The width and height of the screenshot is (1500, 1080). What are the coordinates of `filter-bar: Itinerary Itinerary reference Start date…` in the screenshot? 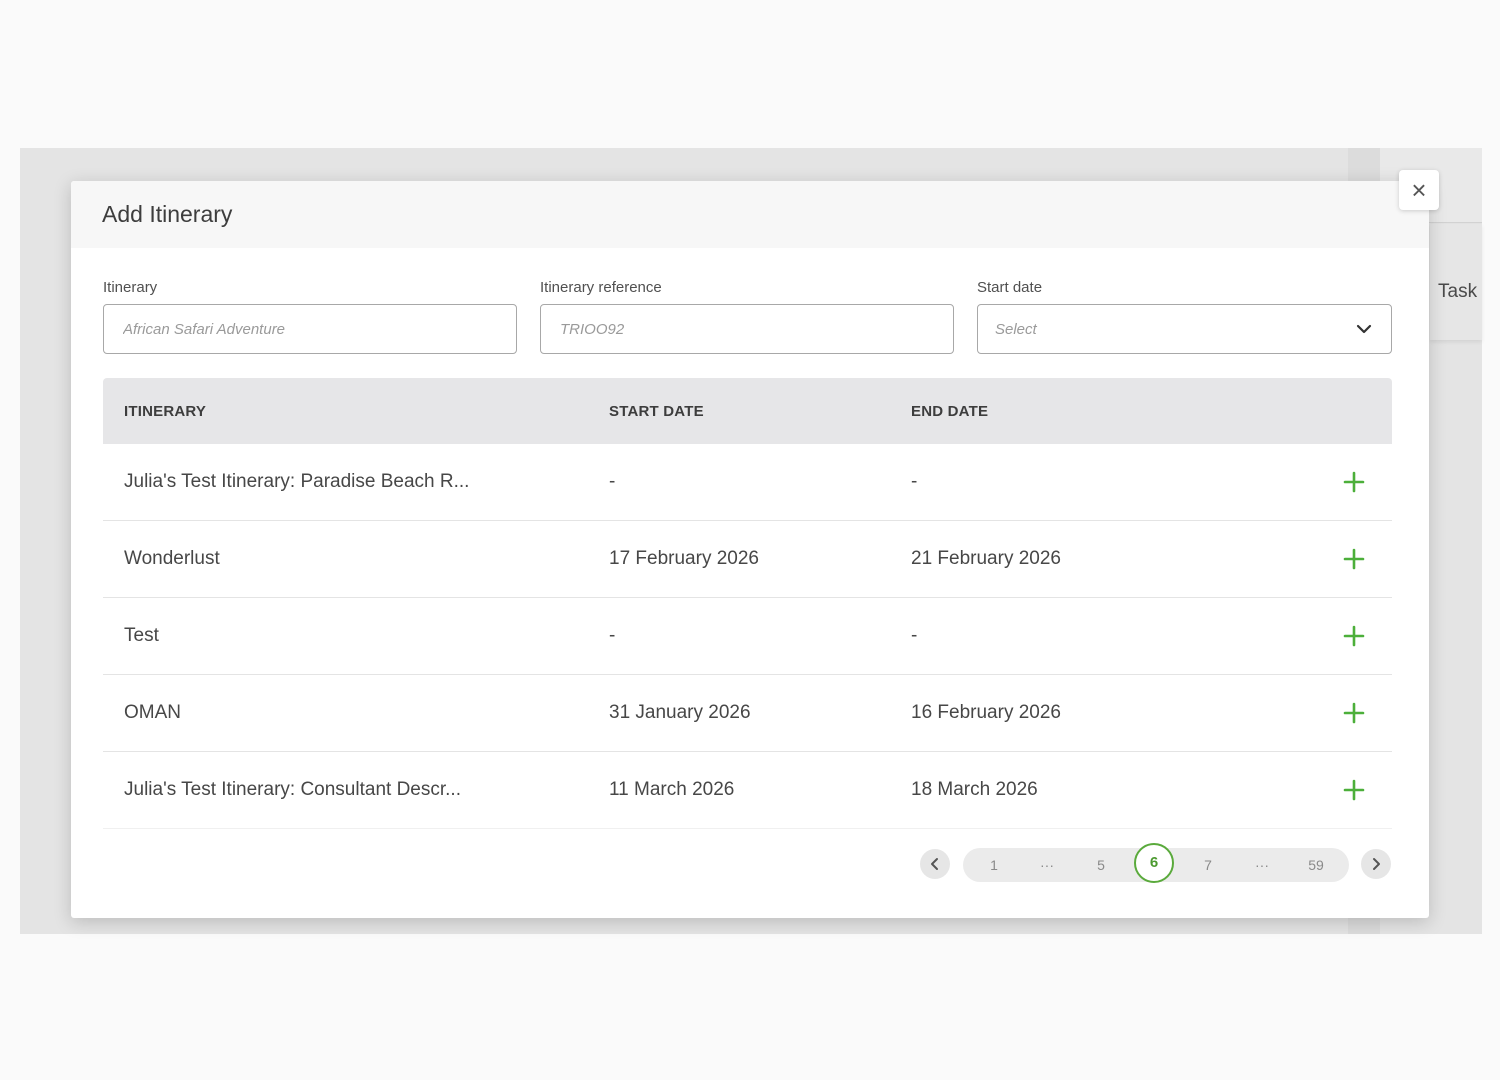 It's located at (747, 319).